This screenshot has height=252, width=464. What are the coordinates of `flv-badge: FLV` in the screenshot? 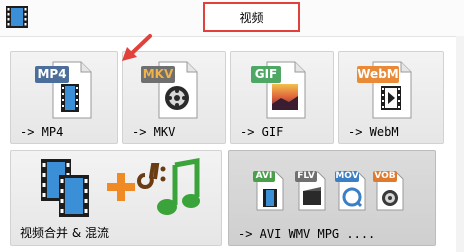 It's located at (306, 176).